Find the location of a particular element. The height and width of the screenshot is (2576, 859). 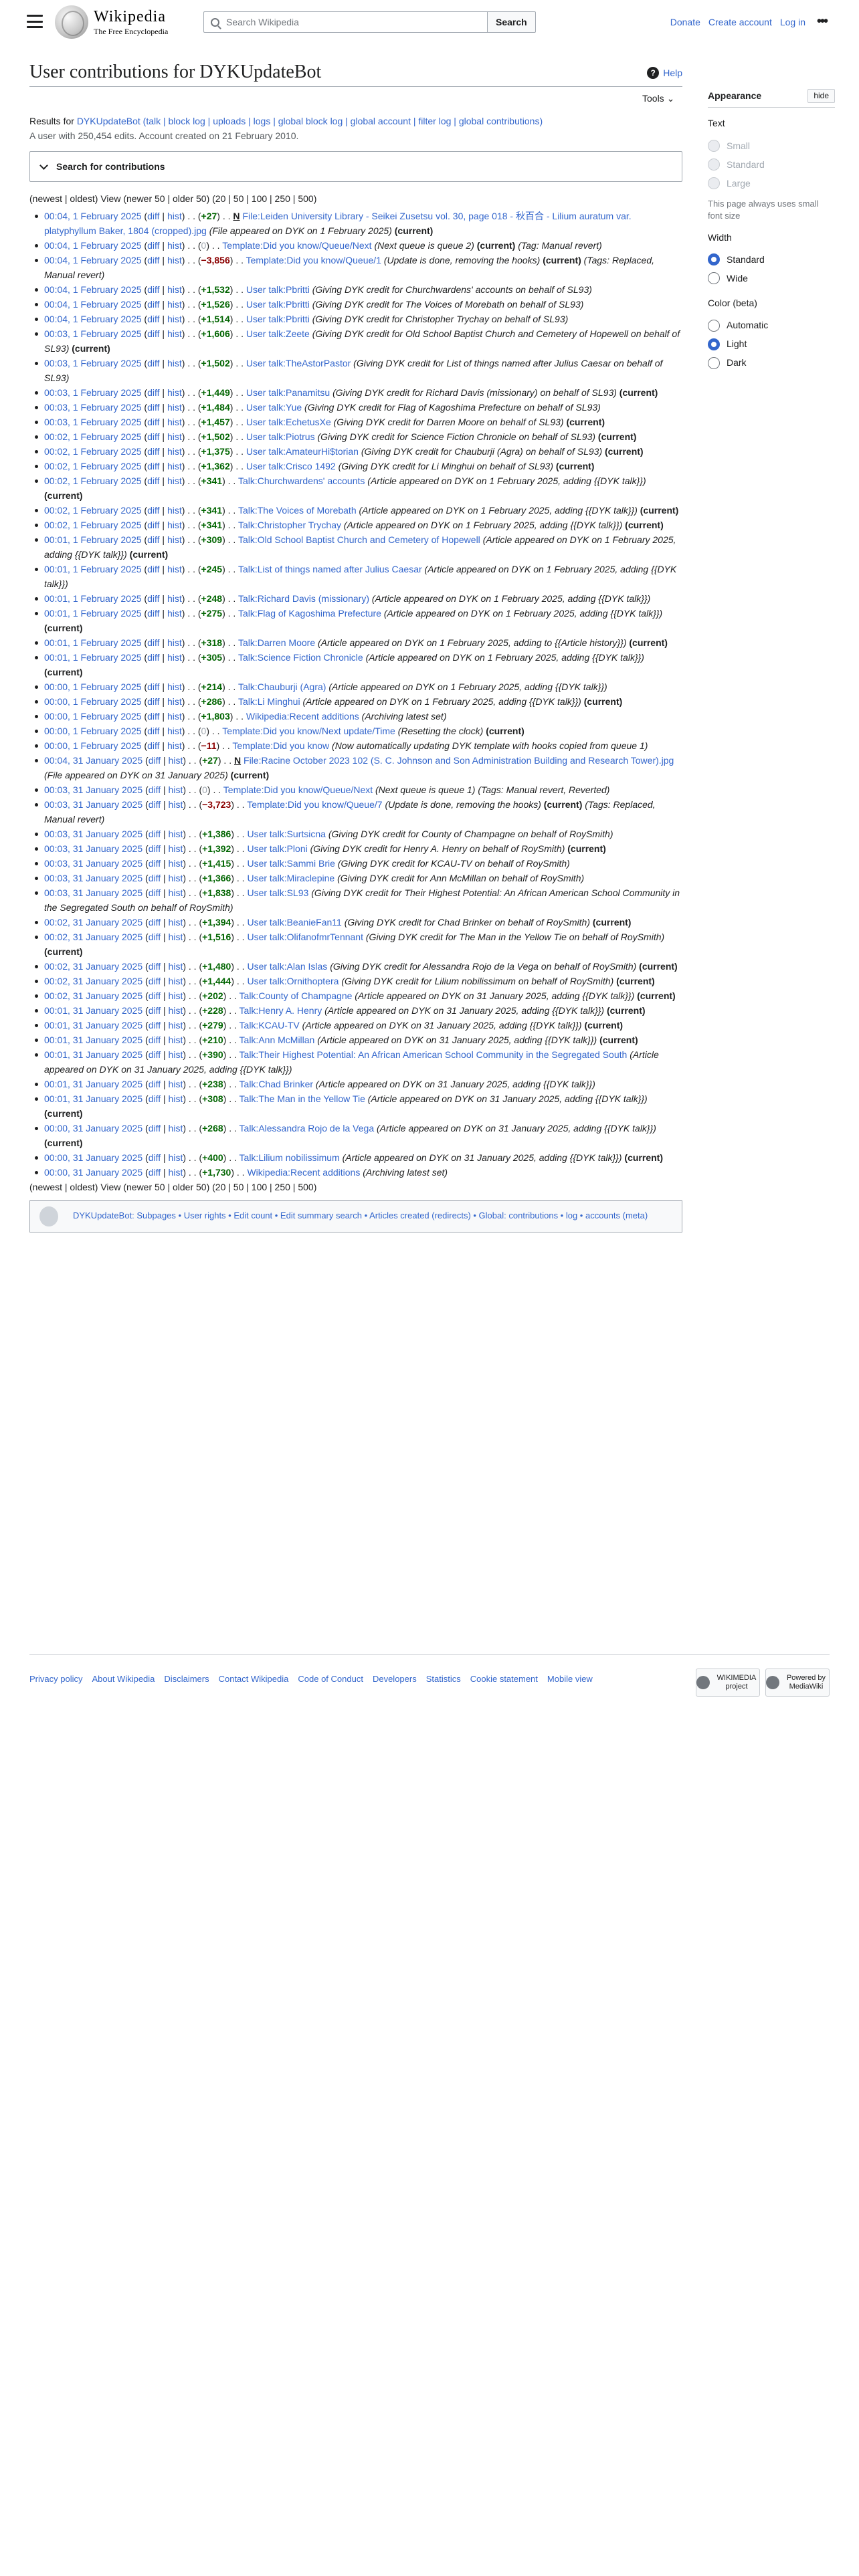

width-wide-radio: Wide is located at coordinates (772, 278).